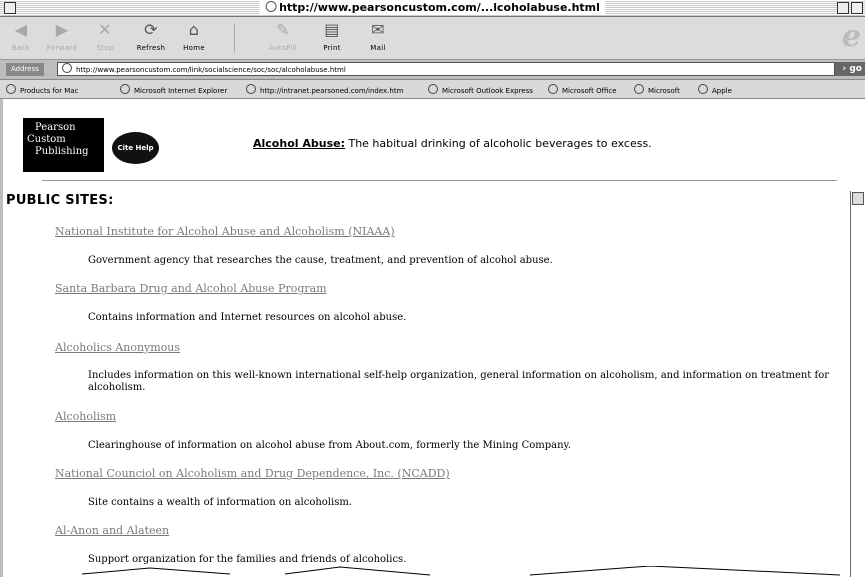  Describe the element at coordinates (487, 91) in the screenshot. I see `favorite-label: Microsoft Outlook Express` at that location.